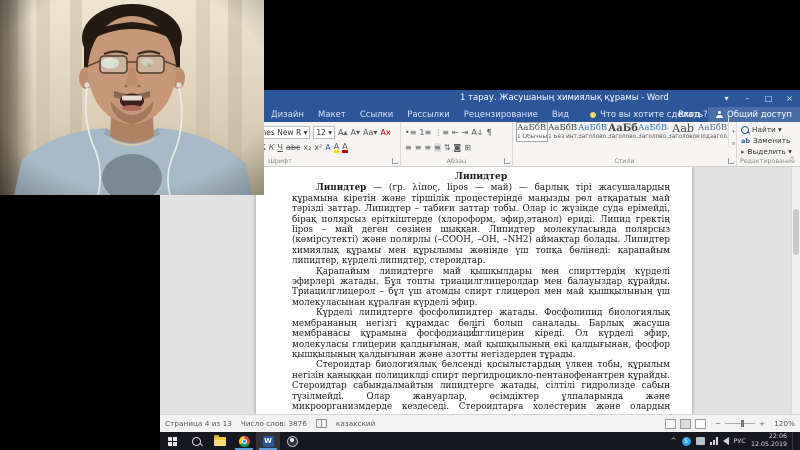 The height and width of the screenshot is (450, 800). What do you see at coordinates (766, 140) in the screenshot?
I see `replace-button: ab Заменить` at bounding box center [766, 140].